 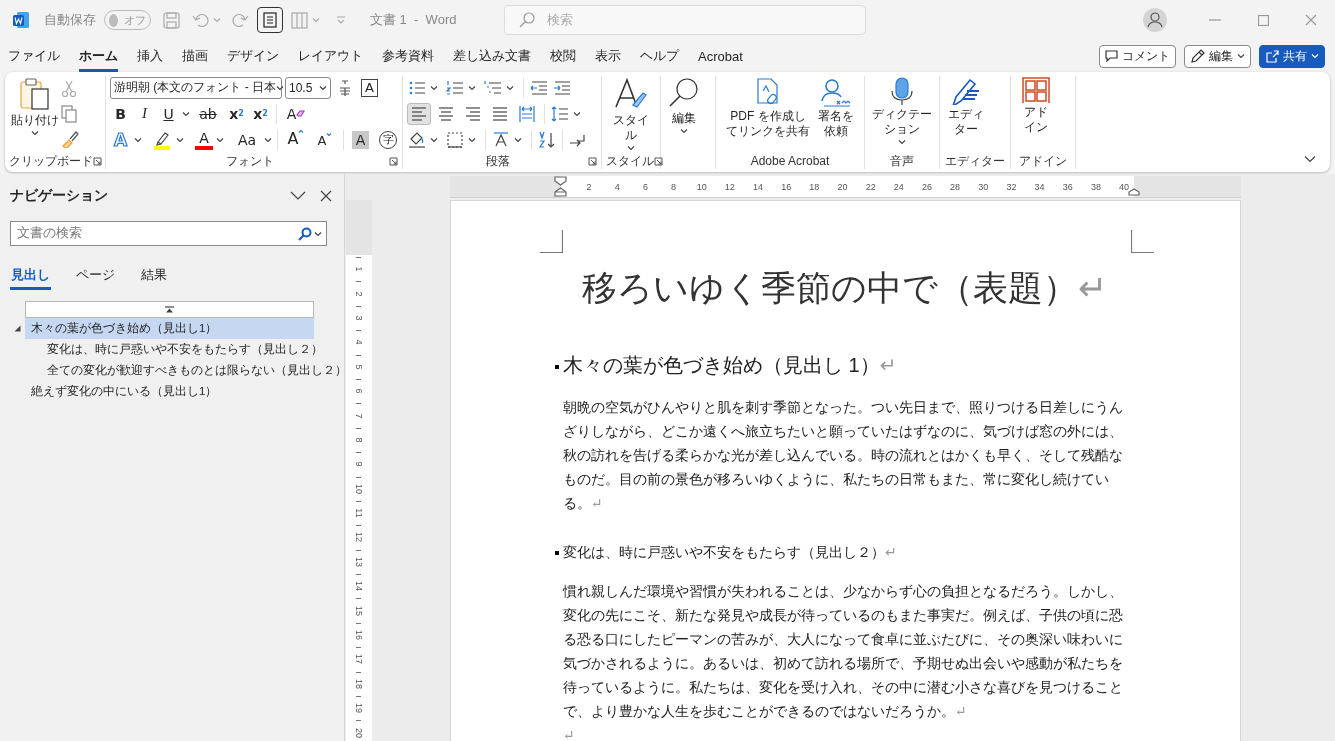 I want to click on editing-mode-button: 編集, so click(x=1217, y=56).